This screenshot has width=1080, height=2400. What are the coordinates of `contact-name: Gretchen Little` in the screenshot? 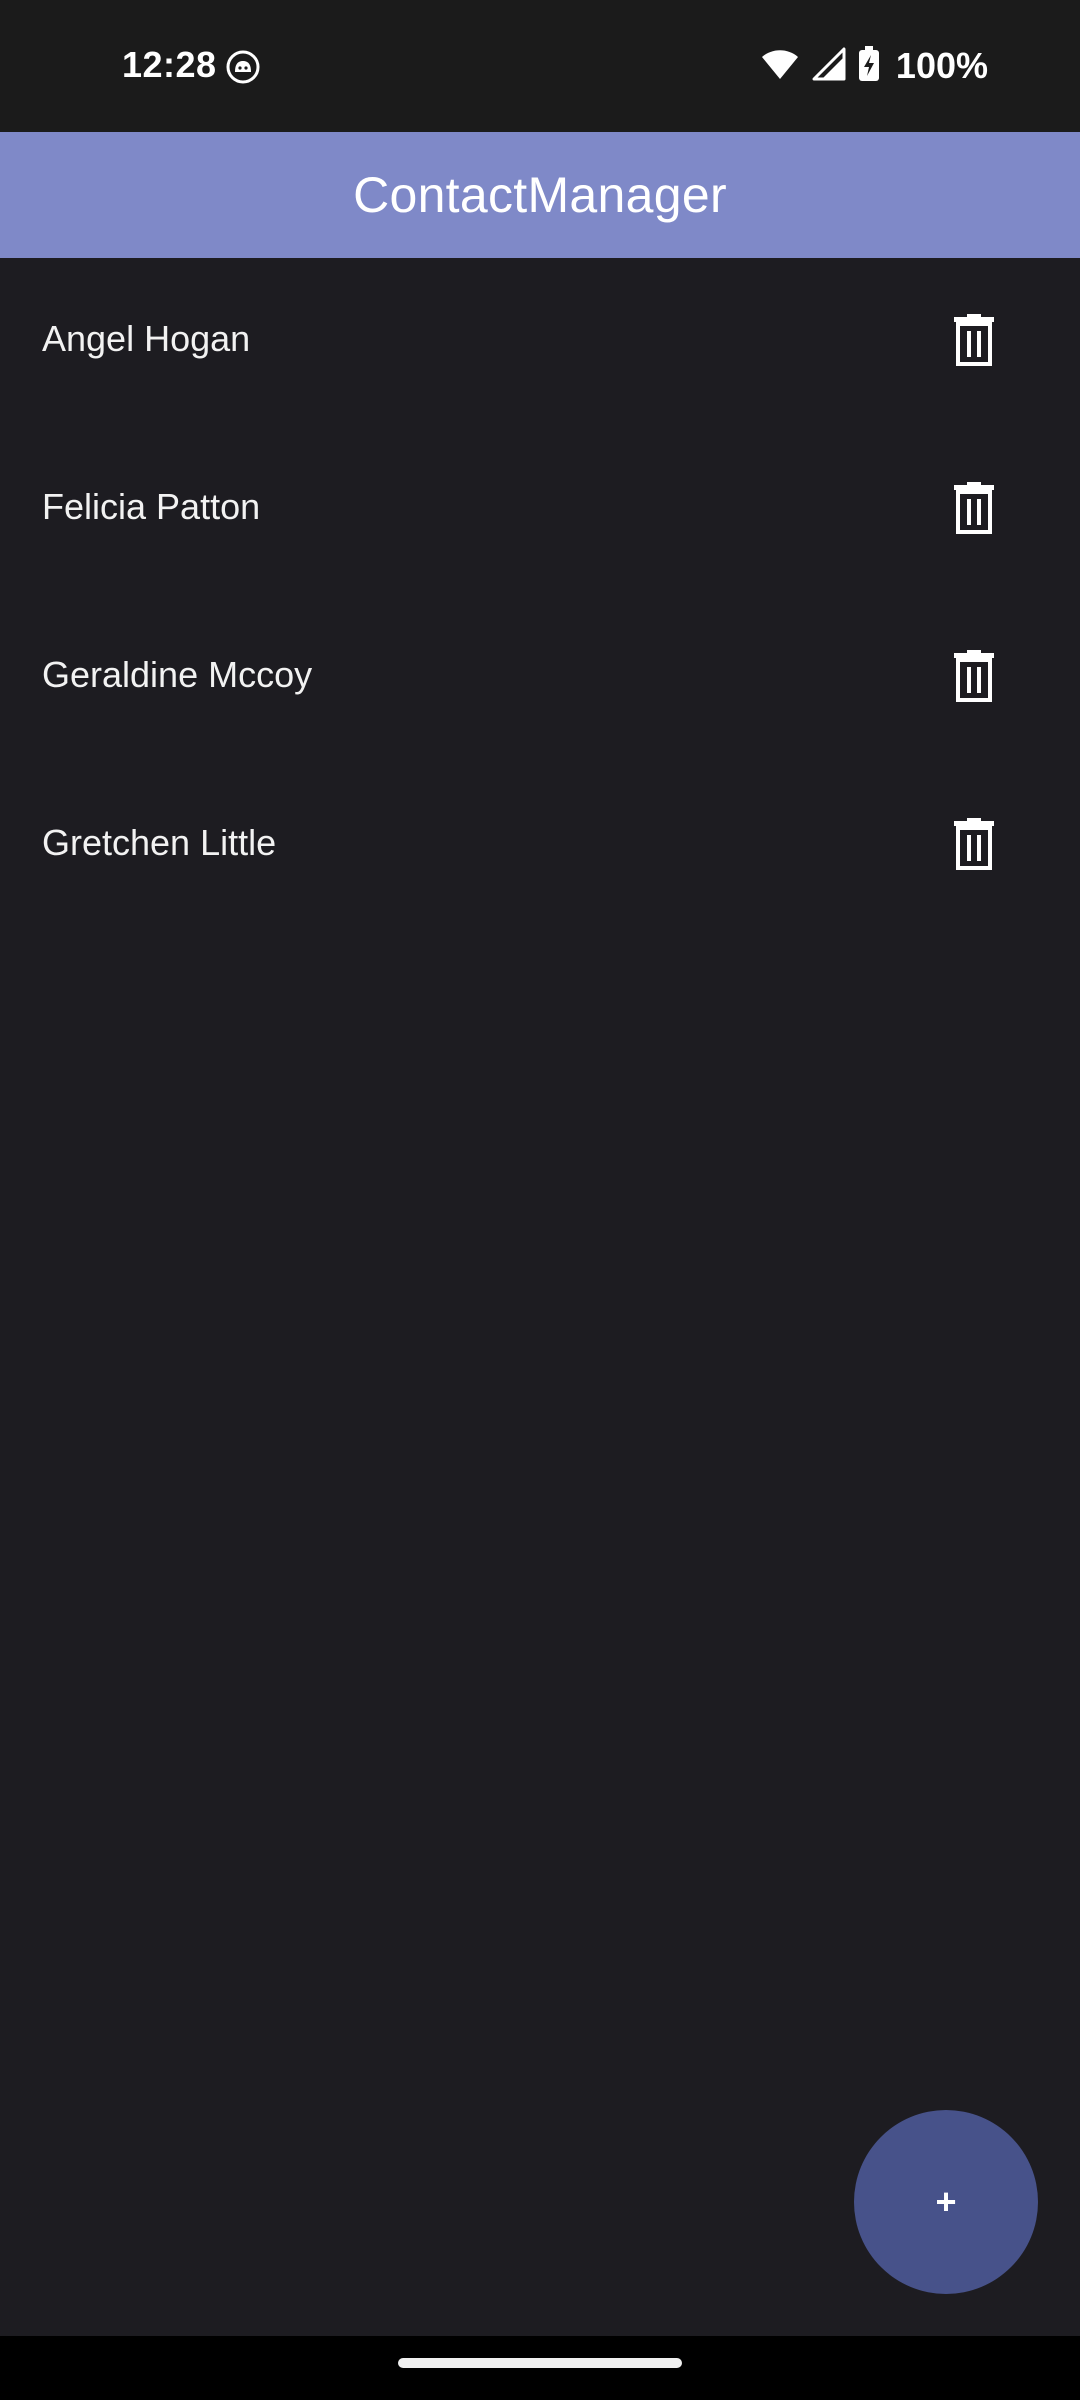 It's located at (159, 842).